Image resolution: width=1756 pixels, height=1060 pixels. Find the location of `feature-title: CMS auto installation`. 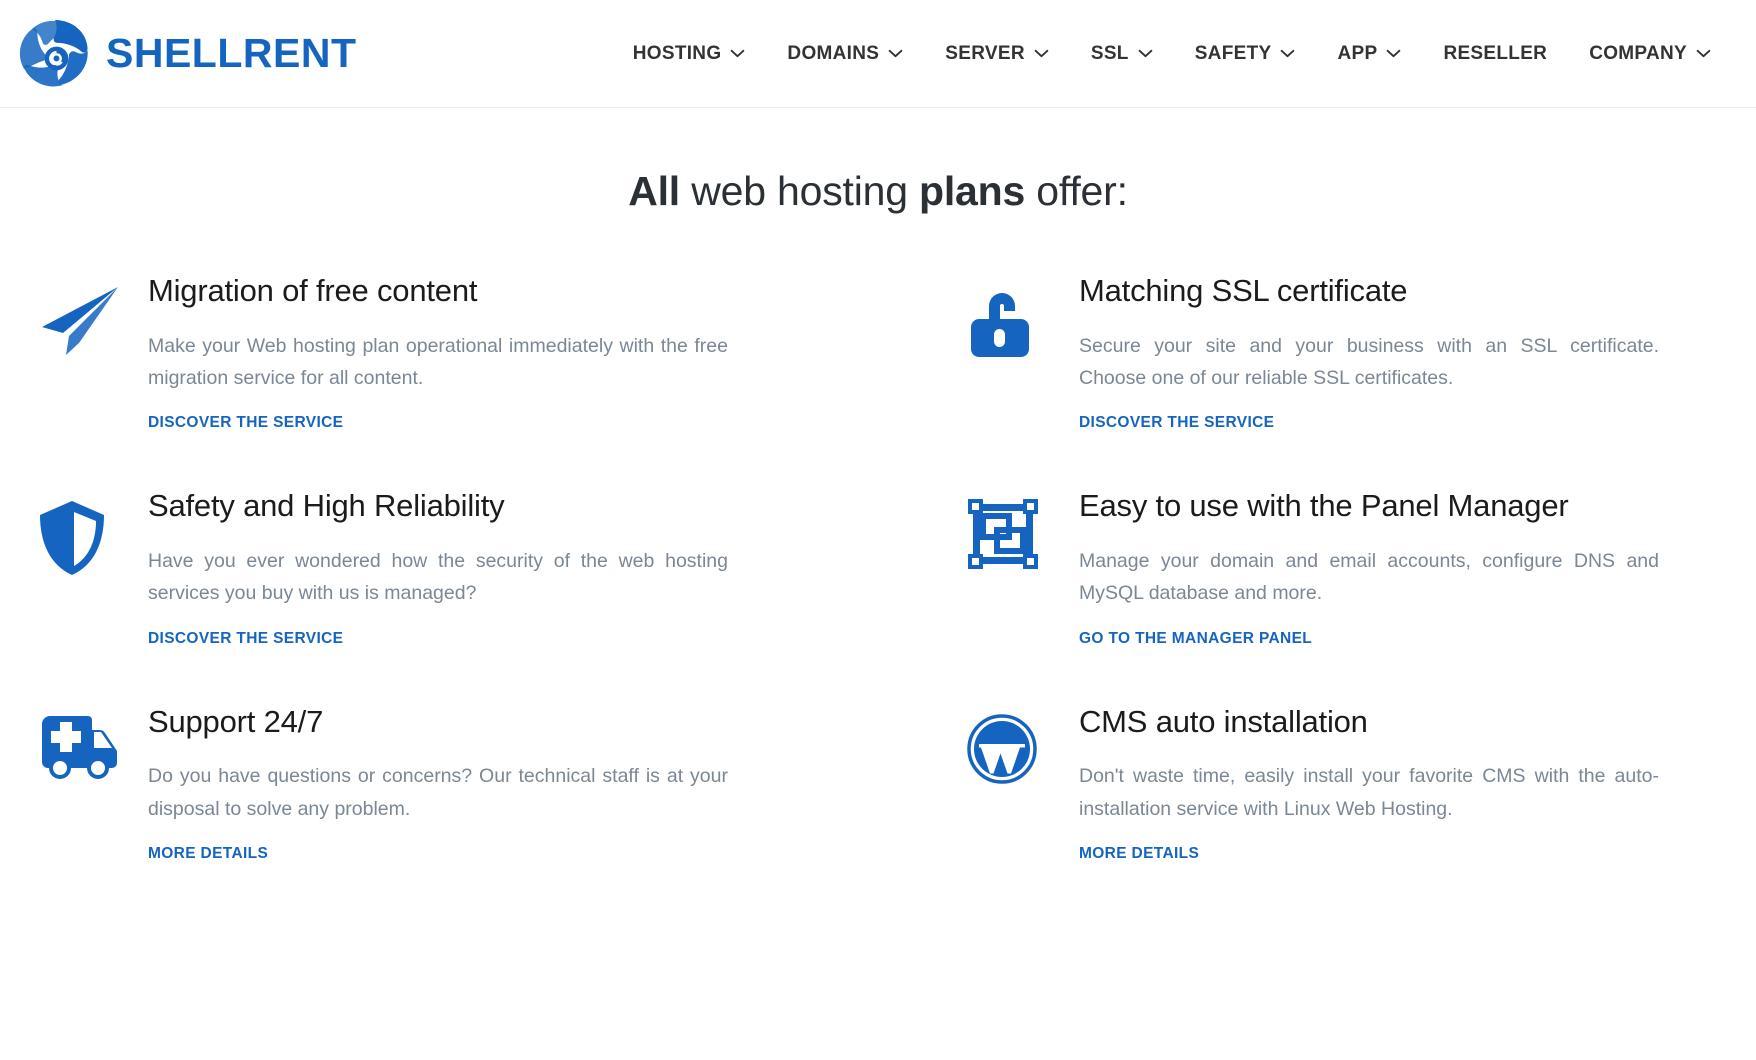

feature-title: CMS auto installation is located at coordinates (1223, 721).